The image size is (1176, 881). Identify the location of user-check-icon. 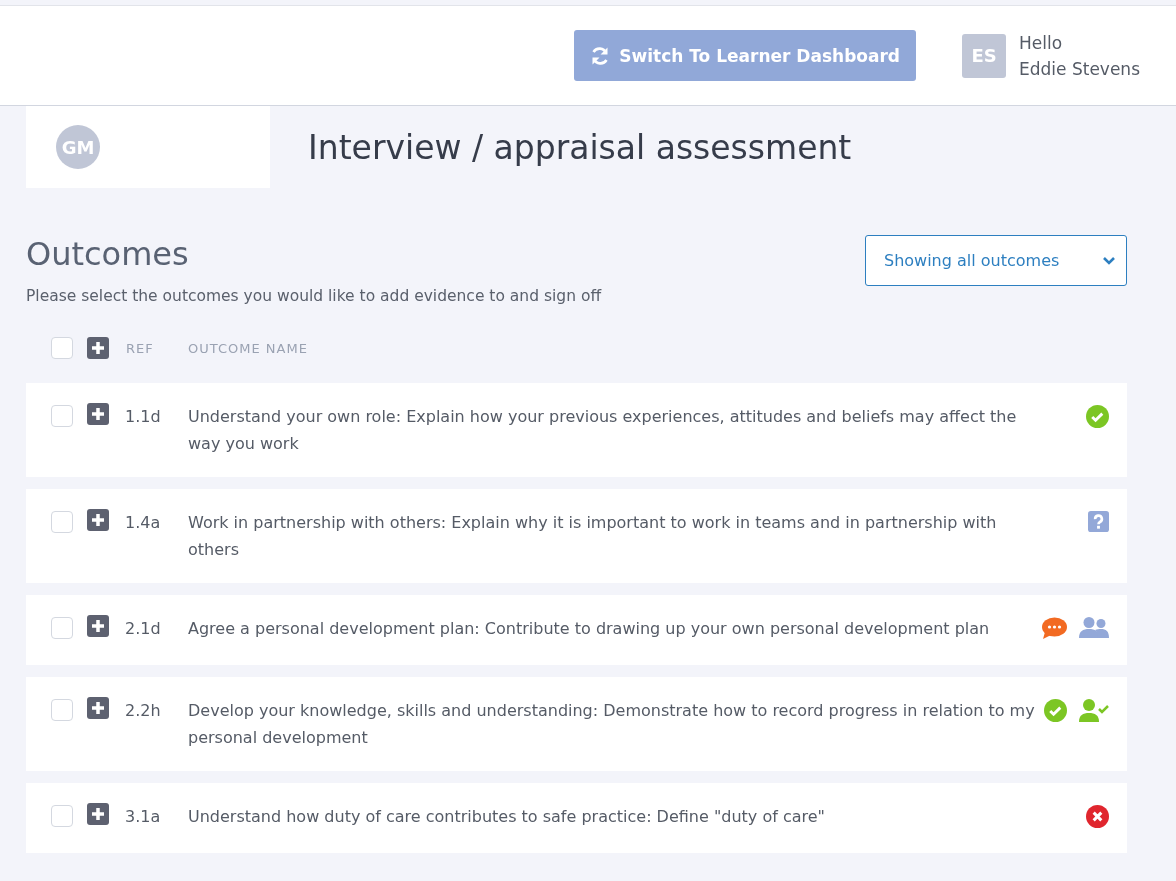
(1094, 710).